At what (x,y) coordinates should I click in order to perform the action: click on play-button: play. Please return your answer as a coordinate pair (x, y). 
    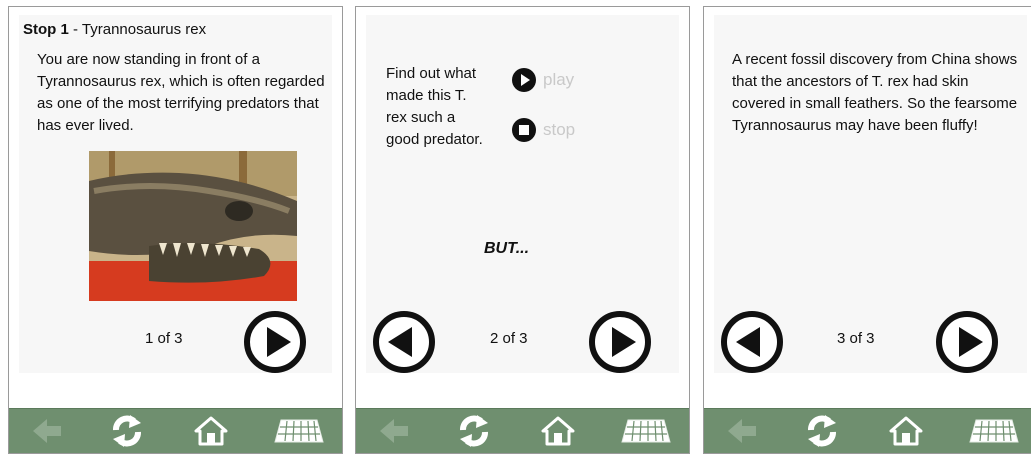
    Looking at the image, I should click on (542, 80).